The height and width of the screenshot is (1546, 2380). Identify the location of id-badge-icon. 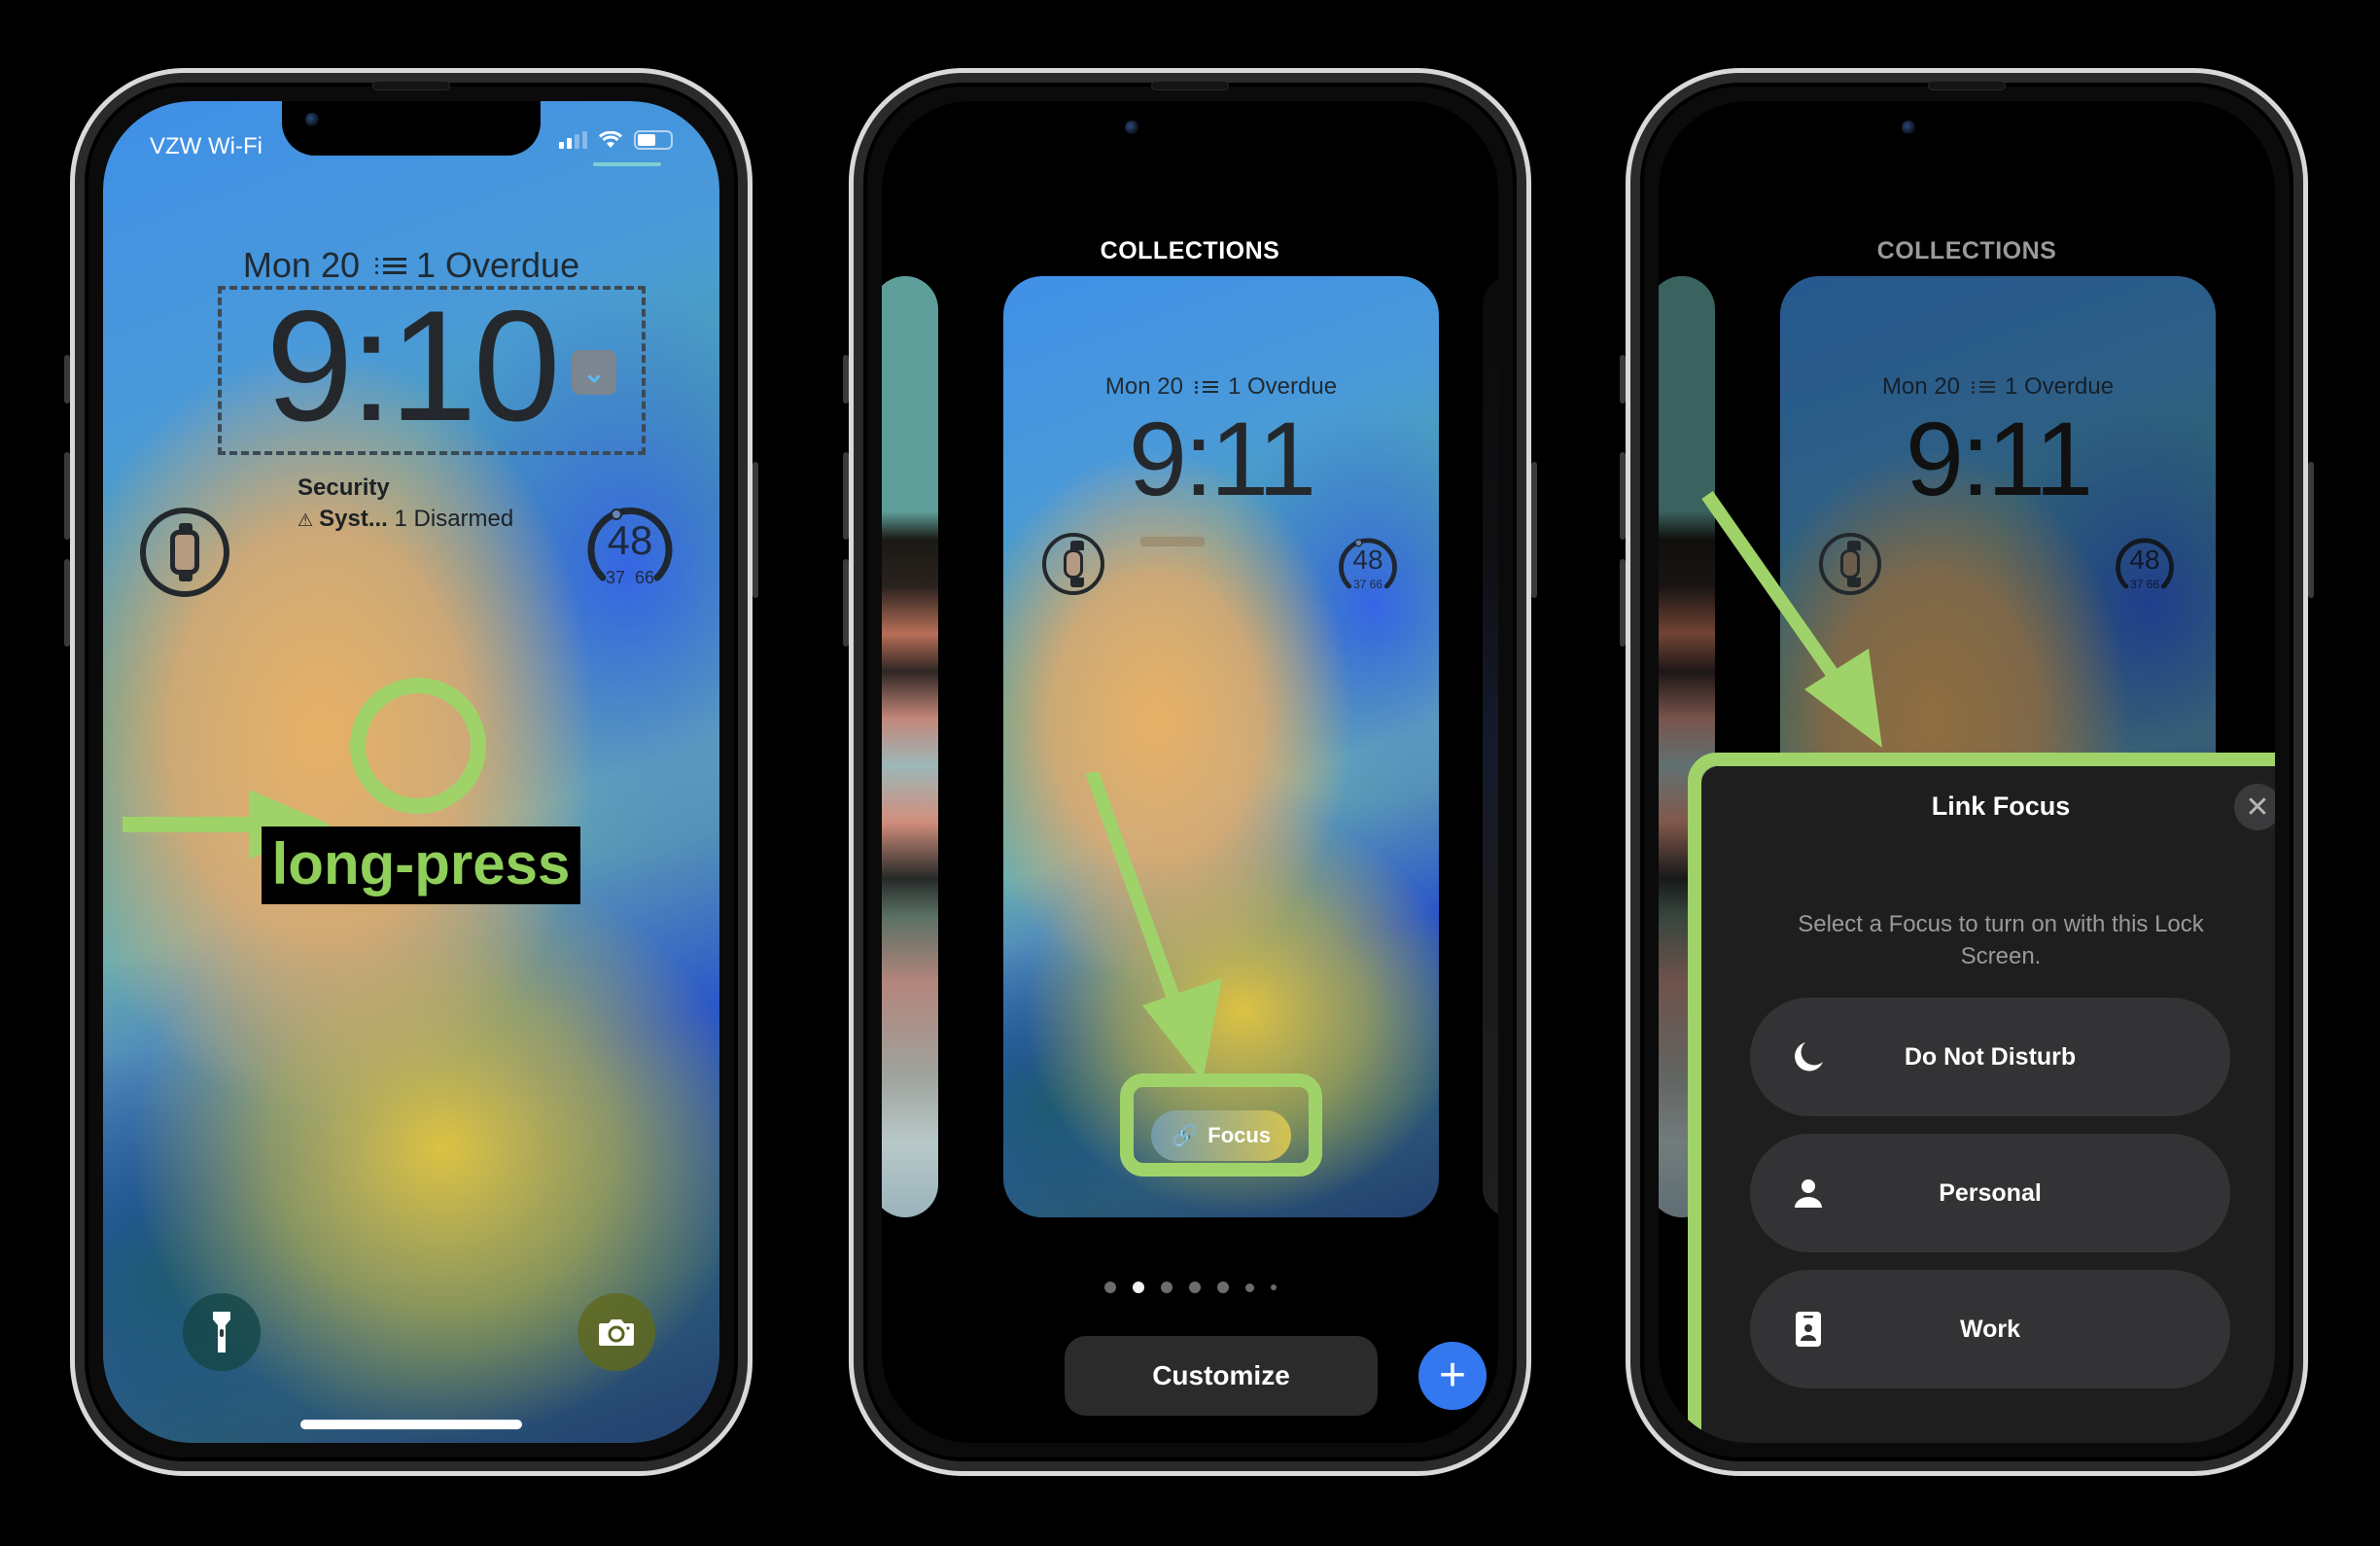
(1808, 1329).